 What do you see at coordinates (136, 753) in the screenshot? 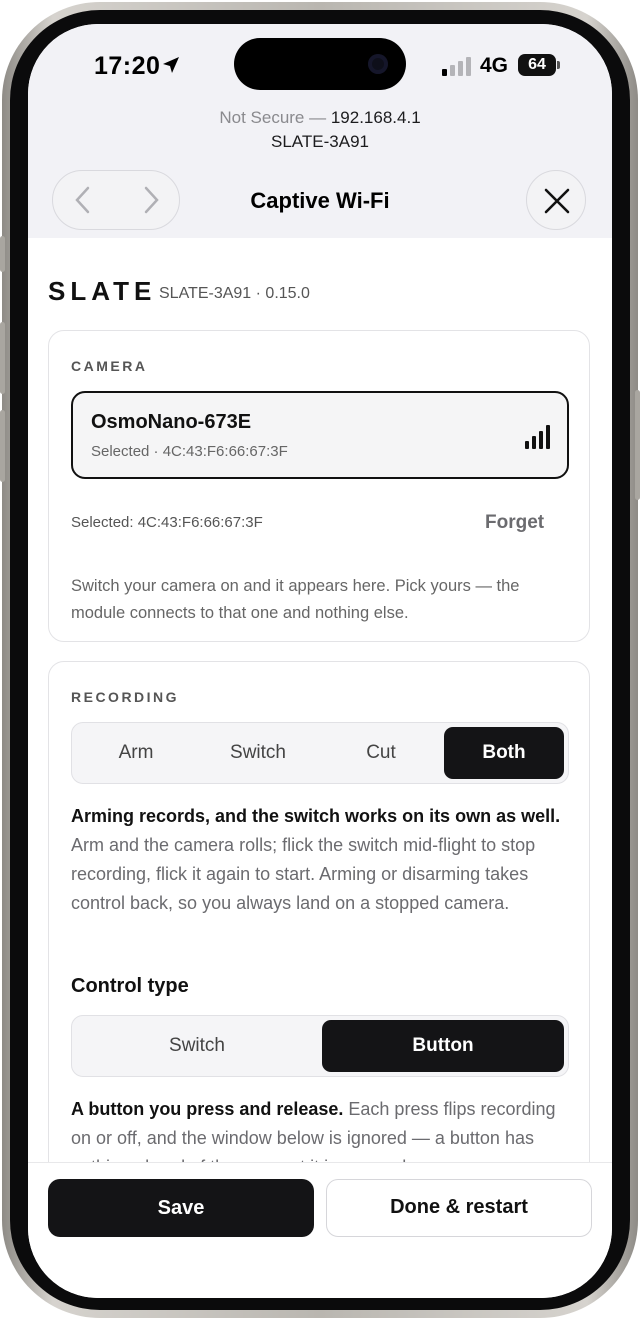
I see `mode-arm: Arm` at bounding box center [136, 753].